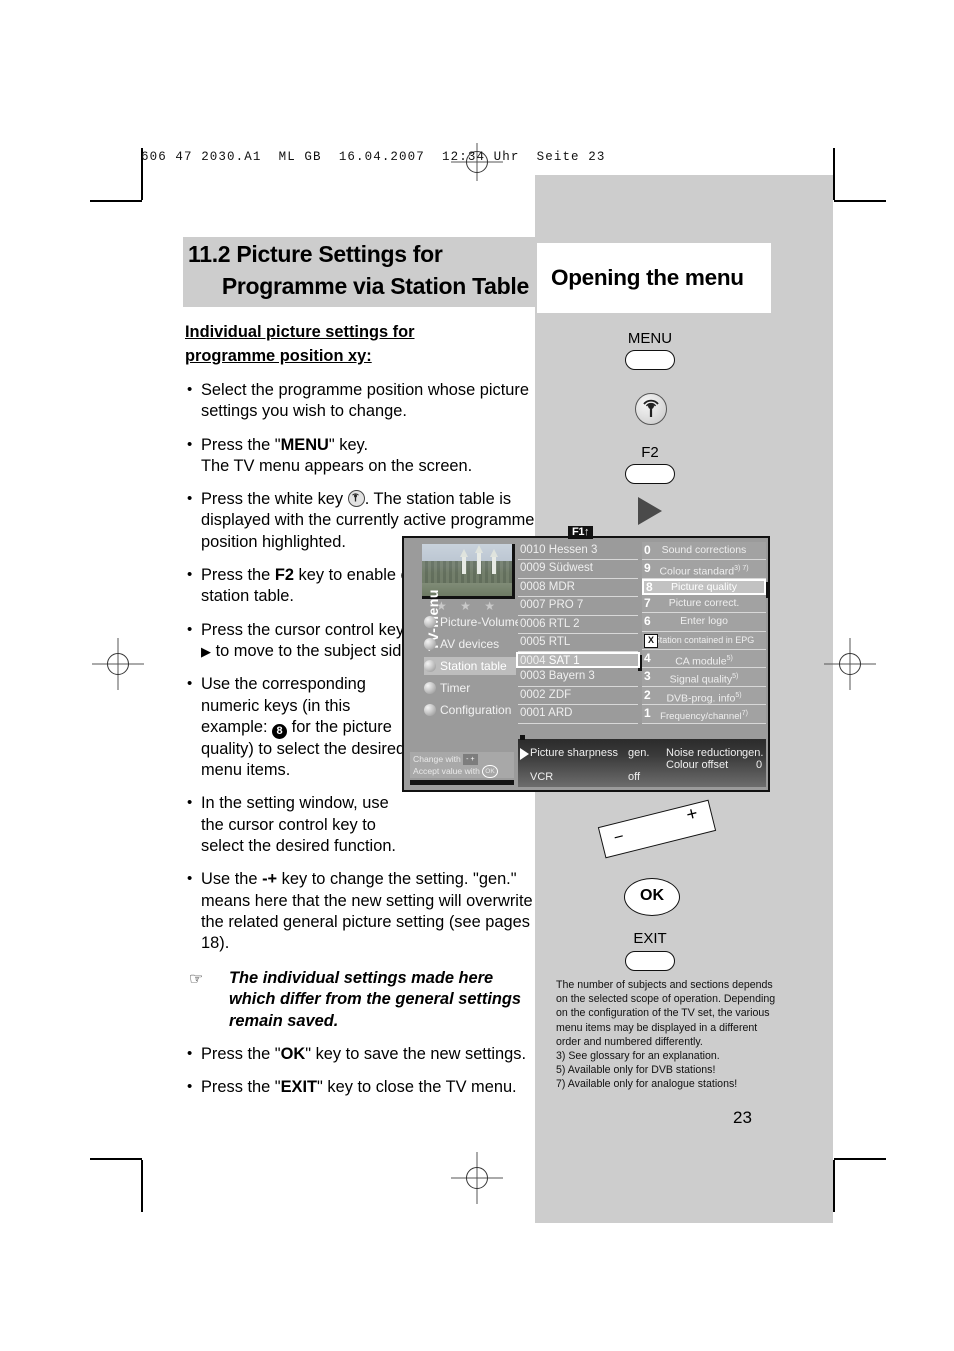  I want to click on subject-row-dvb-prog-info: 2 DVB-prog. info5), so click(704, 696).